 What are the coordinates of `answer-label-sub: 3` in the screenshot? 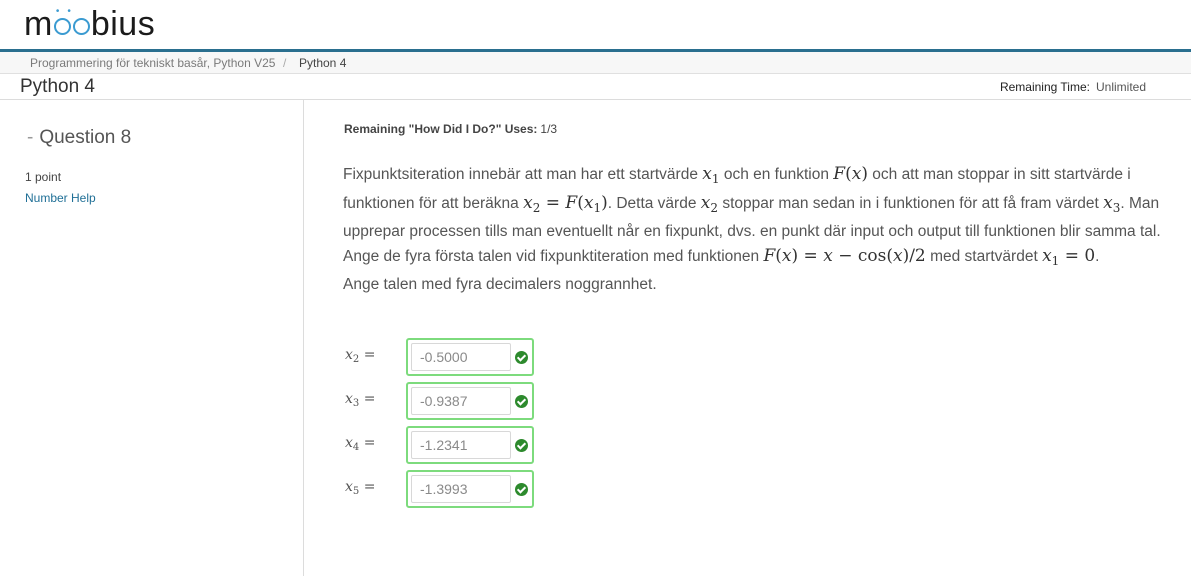 It's located at (356, 403).